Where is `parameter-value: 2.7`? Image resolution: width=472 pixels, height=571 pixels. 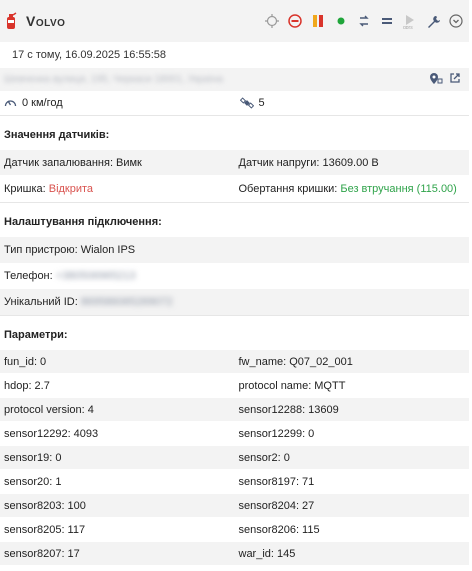 parameter-value: 2.7 is located at coordinates (42, 385).